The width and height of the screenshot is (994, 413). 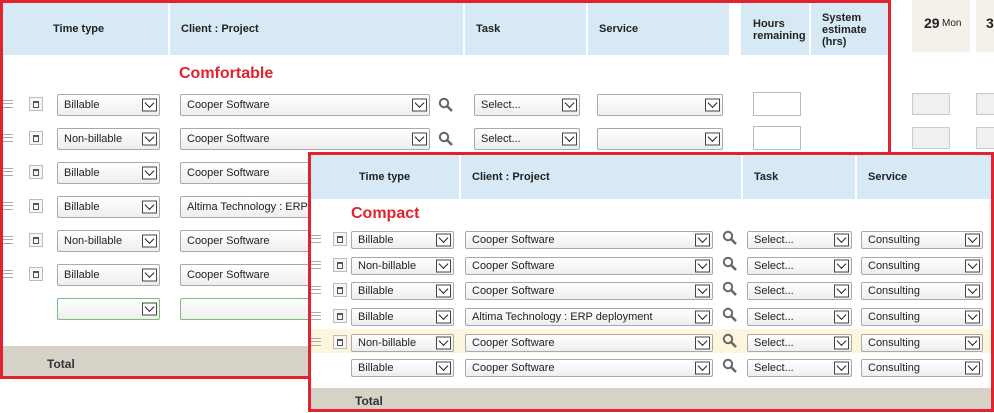 I want to click on client-project-select: Altima Technology : ERP deployment, so click(x=589, y=317).